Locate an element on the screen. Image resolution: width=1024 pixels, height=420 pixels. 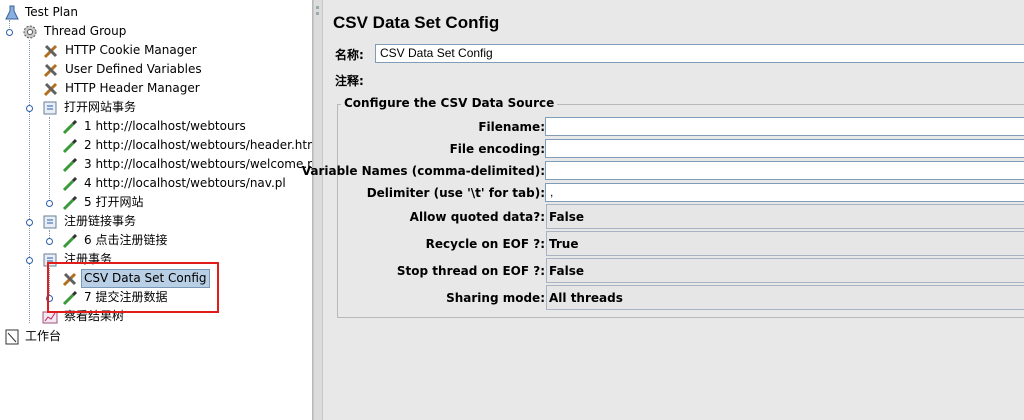
tree-node-register-link-transaction: 注册链接事务 is located at coordinates (156, 221).